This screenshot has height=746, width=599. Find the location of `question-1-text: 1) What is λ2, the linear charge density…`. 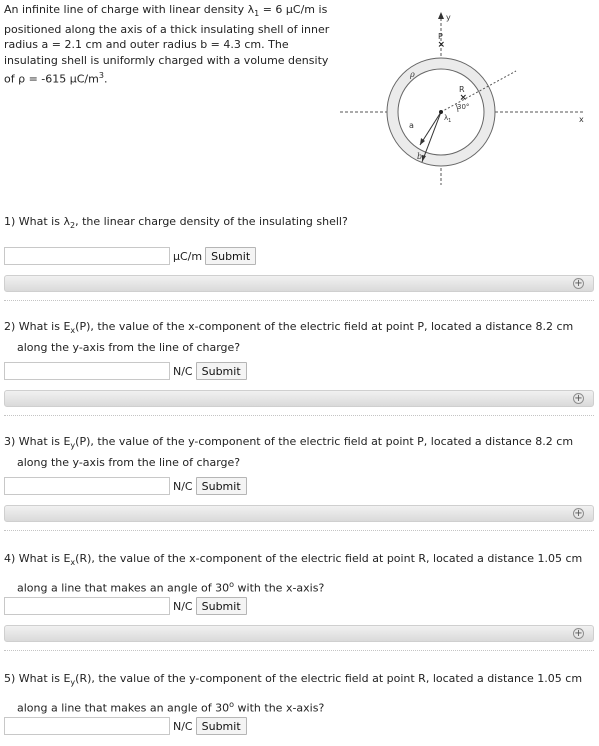

question-1-text: 1) What is λ2, the linear charge density… is located at coordinates (176, 223).